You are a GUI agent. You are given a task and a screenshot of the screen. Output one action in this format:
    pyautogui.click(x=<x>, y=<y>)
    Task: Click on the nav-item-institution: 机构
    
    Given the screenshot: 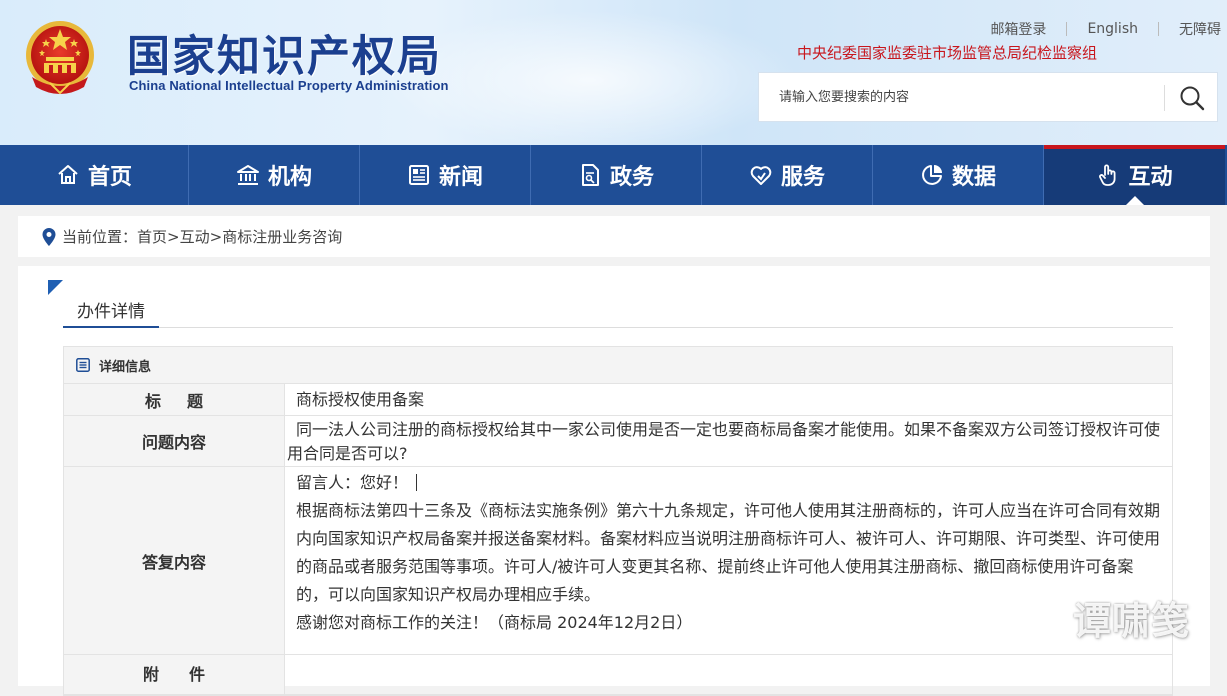 What is the action you would take?
    pyautogui.click(x=274, y=175)
    